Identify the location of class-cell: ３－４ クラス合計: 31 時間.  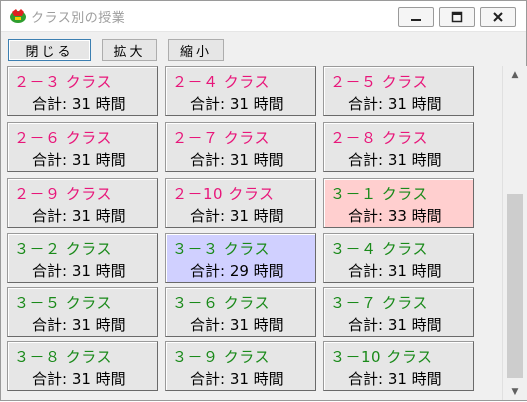
(398, 258).